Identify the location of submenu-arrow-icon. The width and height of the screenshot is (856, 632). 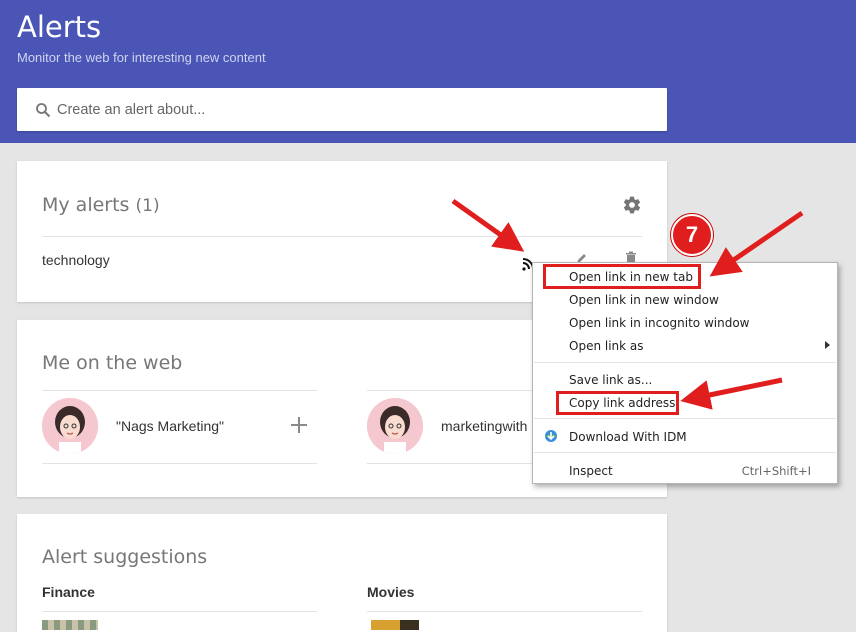
(827, 345).